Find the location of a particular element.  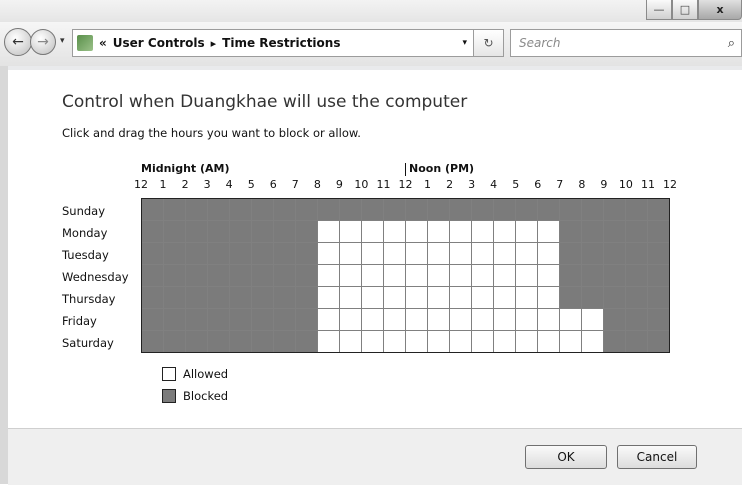

back-button: ← is located at coordinates (18, 42).